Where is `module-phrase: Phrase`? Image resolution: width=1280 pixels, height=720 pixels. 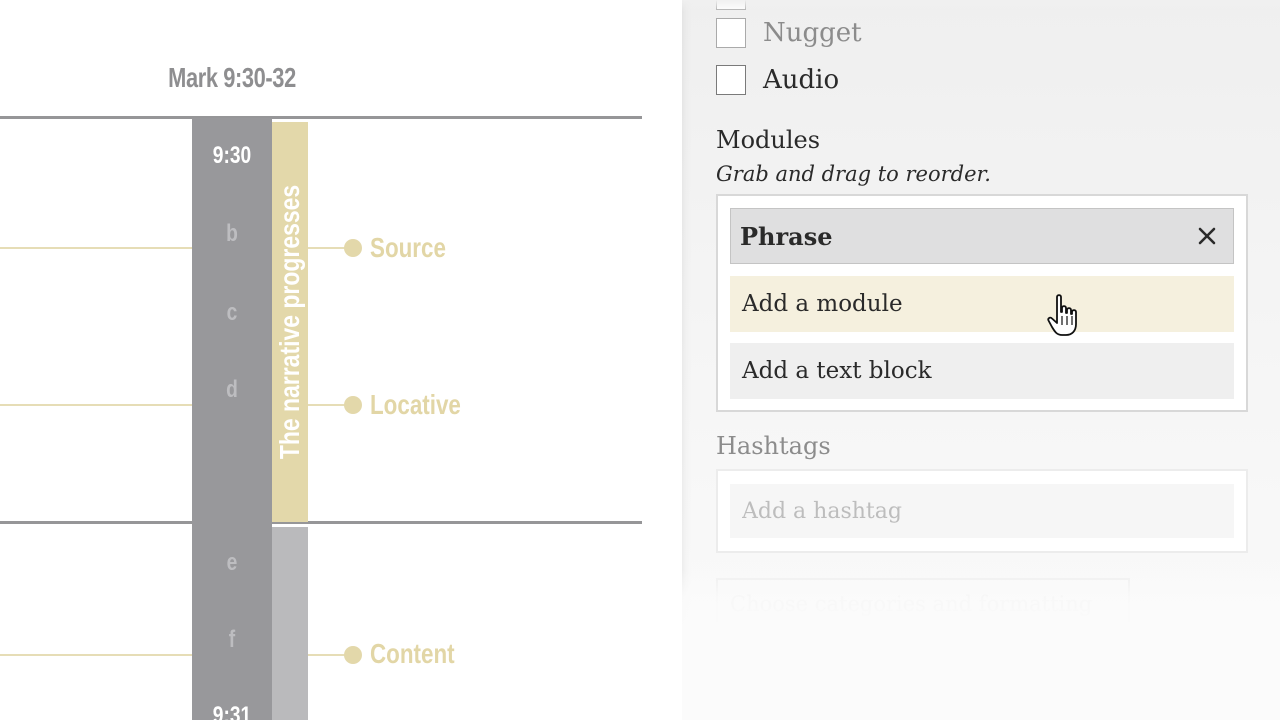
module-phrase: Phrase is located at coordinates (982, 236).